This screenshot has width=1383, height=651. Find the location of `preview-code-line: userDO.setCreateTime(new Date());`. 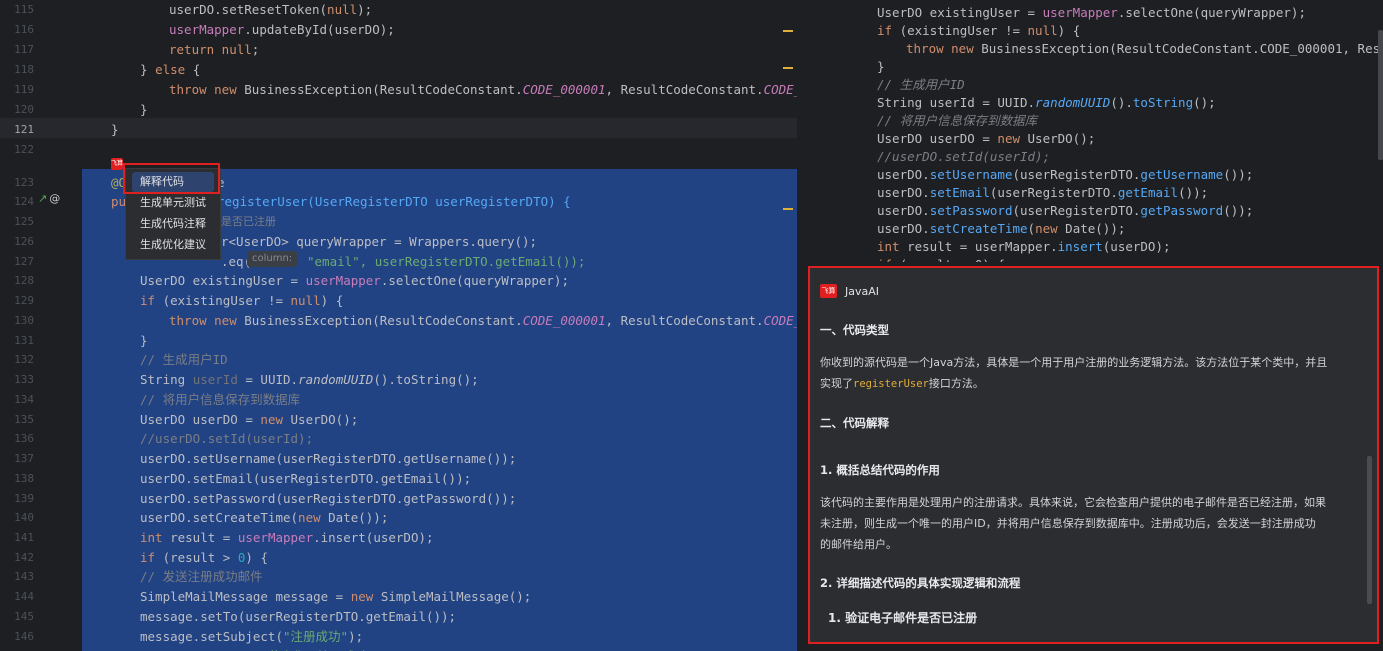

preview-code-line: userDO.setCreateTime(new Date()); is located at coordinates (1001, 228).